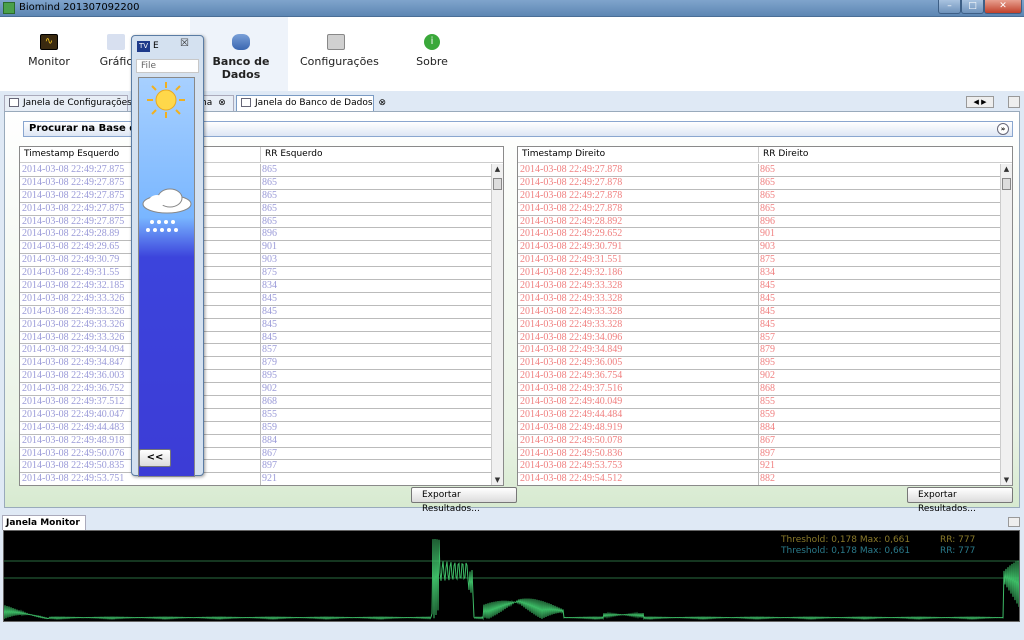 Image resolution: width=1024 pixels, height=640 pixels. I want to click on table-row: 2014-03-08 22:49:48.919 884, so click(765, 428).